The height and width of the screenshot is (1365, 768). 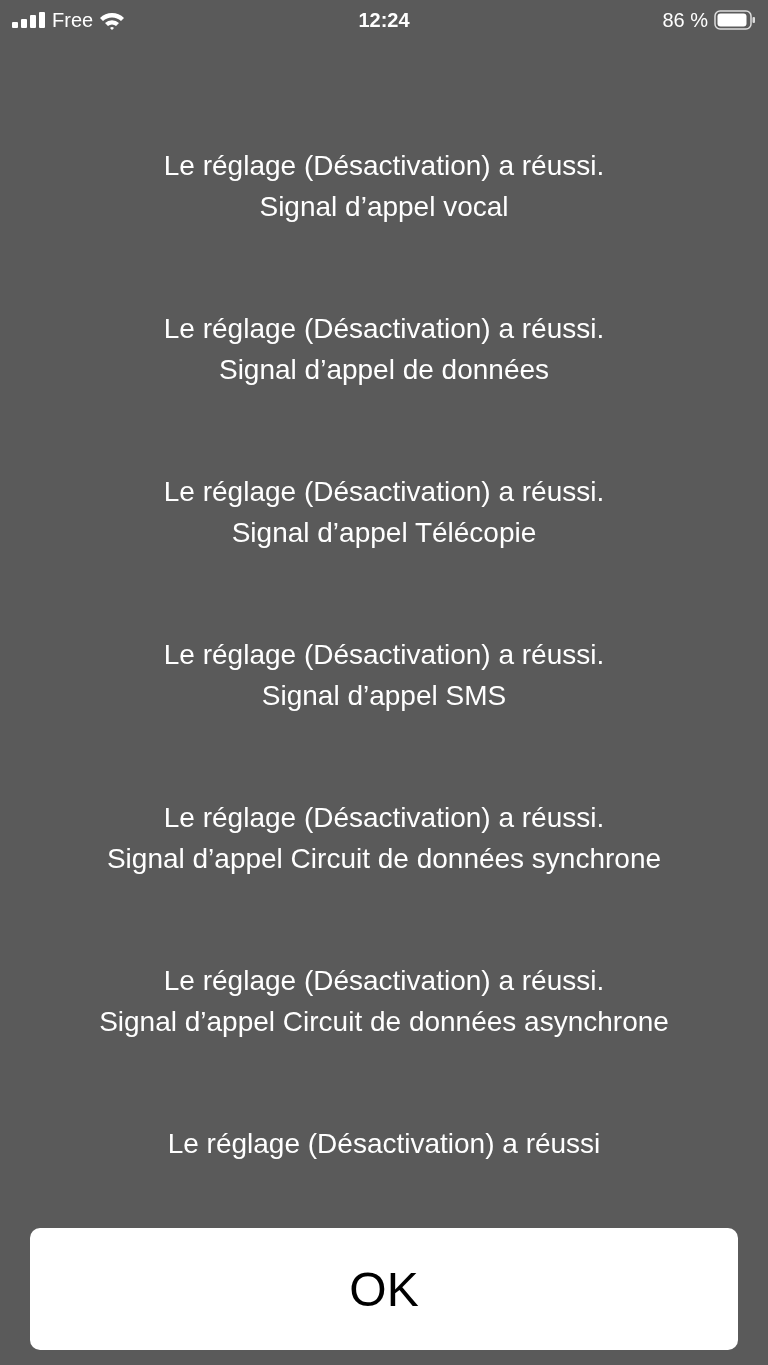 I want to click on message-text: Signal d’appel Circuit de données synchrone, so click(x=384, y=859).